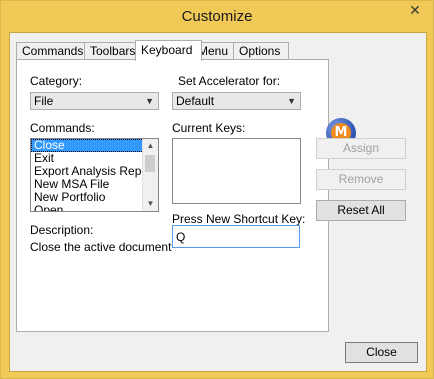  Describe the element at coordinates (62, 230) in the screenshot. I see `description-label: Description:` at that location.